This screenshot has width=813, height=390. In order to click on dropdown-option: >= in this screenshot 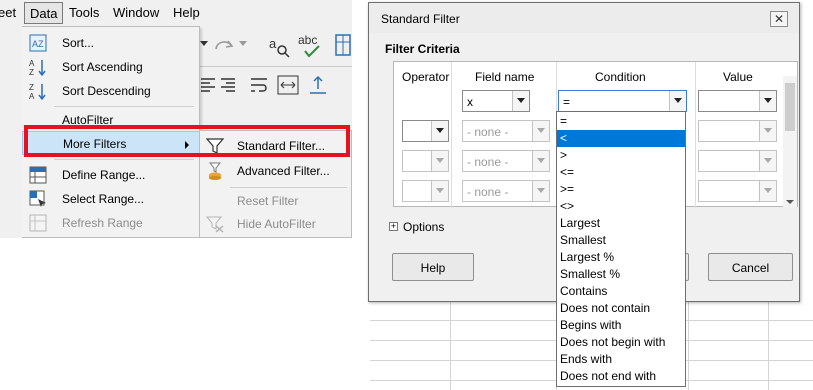, I will do `click(621, 189)`.